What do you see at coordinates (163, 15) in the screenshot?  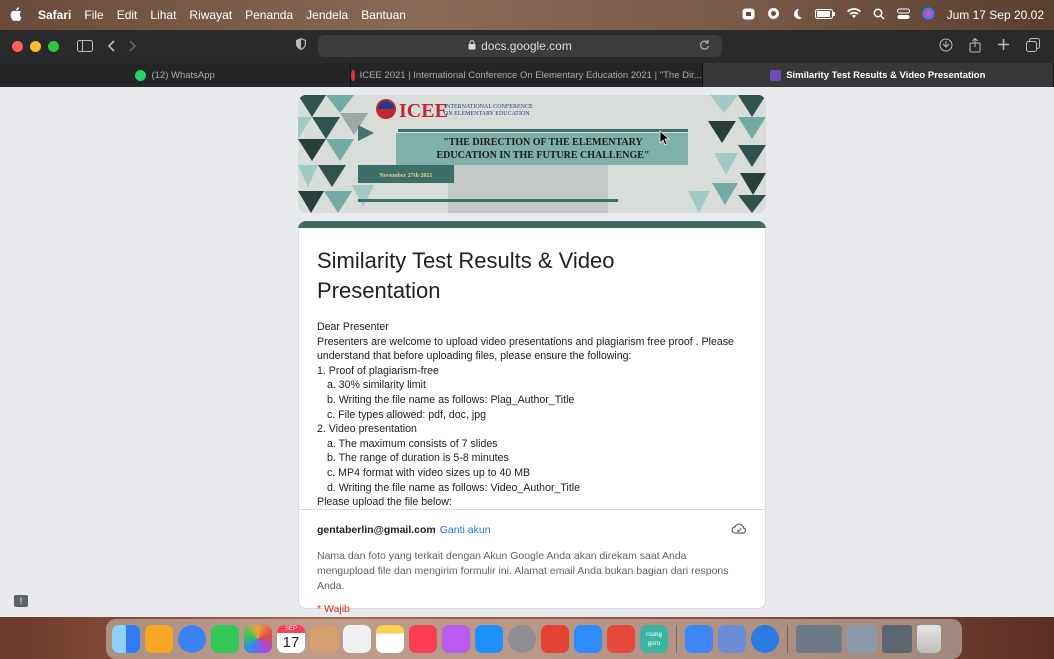 I see `menu-view: Lihat` at bounding box center [163, 15].